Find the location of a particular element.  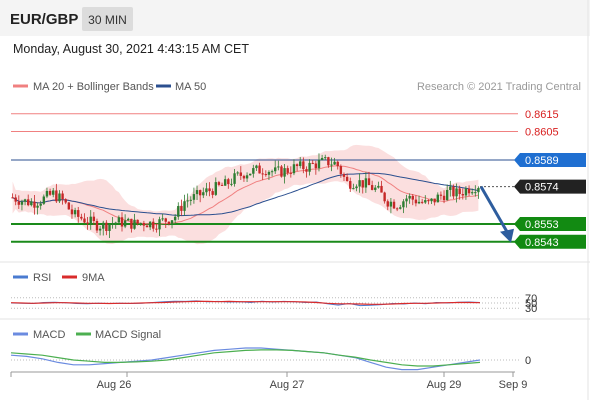

forecast-arrow-shaft is located at coordinates (494, 209).